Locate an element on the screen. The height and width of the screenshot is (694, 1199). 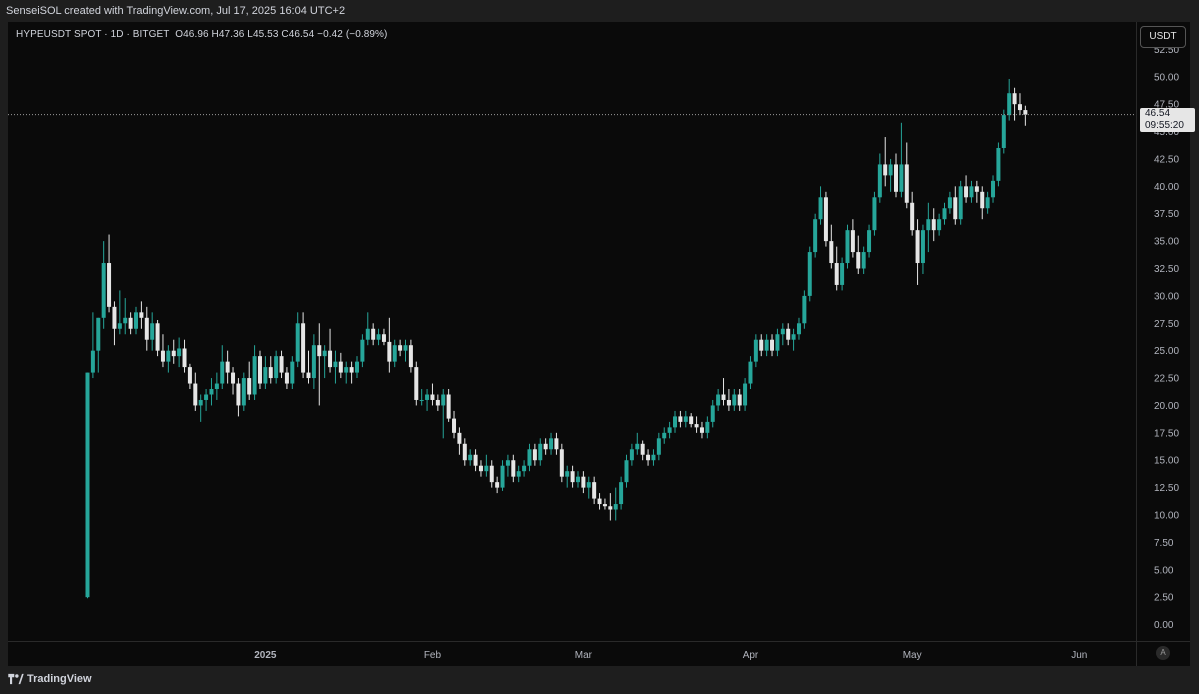
x-tick-label: Feb is located at coordinates (433, 655).